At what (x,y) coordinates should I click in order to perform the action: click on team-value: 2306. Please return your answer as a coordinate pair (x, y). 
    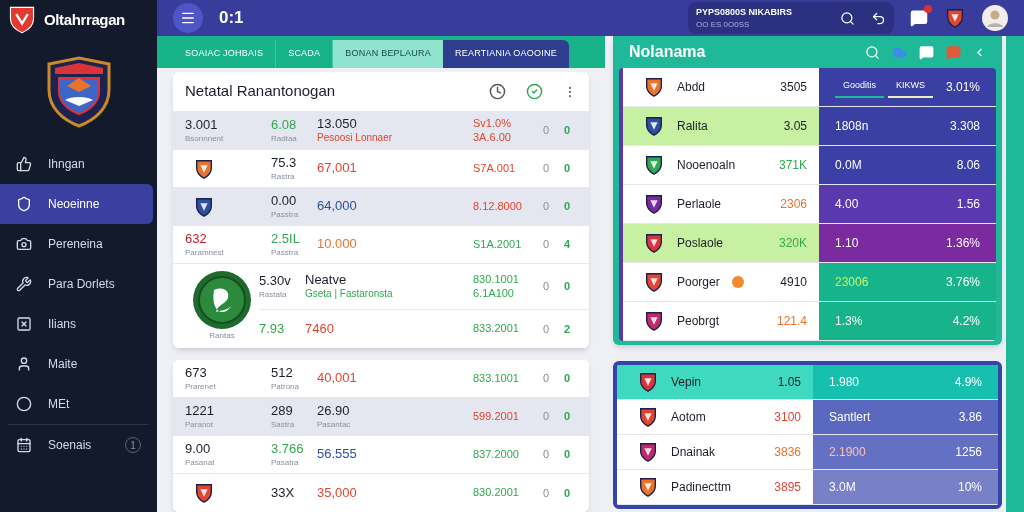
    Looking at the image, I should click on (793, 204).